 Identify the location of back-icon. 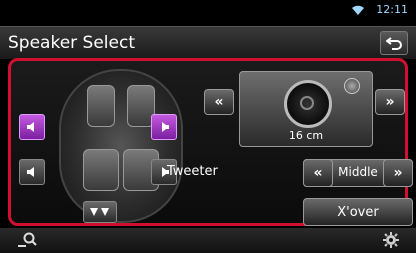
(394, 43).